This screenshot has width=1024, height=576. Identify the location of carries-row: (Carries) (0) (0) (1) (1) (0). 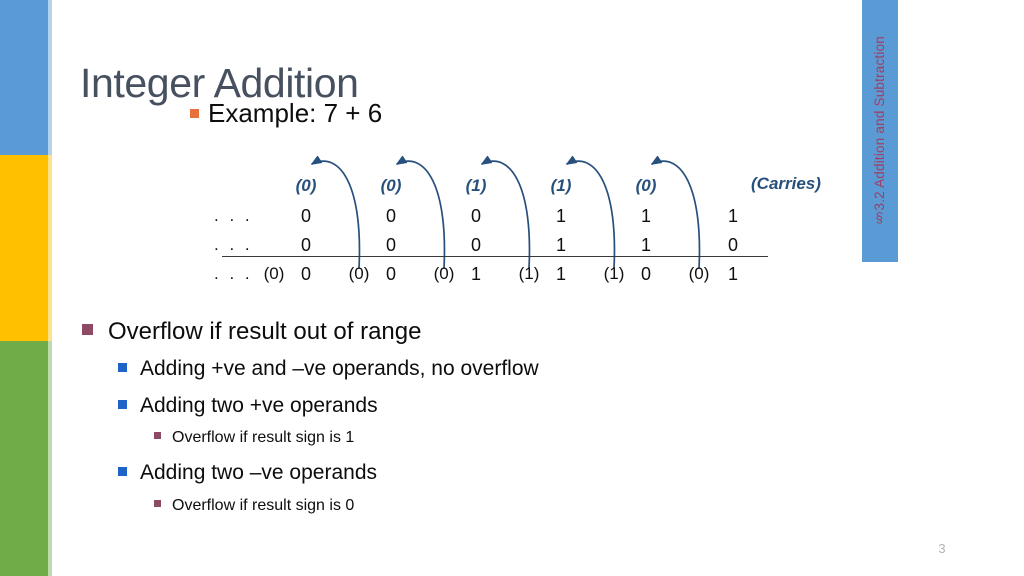
(517, 186).